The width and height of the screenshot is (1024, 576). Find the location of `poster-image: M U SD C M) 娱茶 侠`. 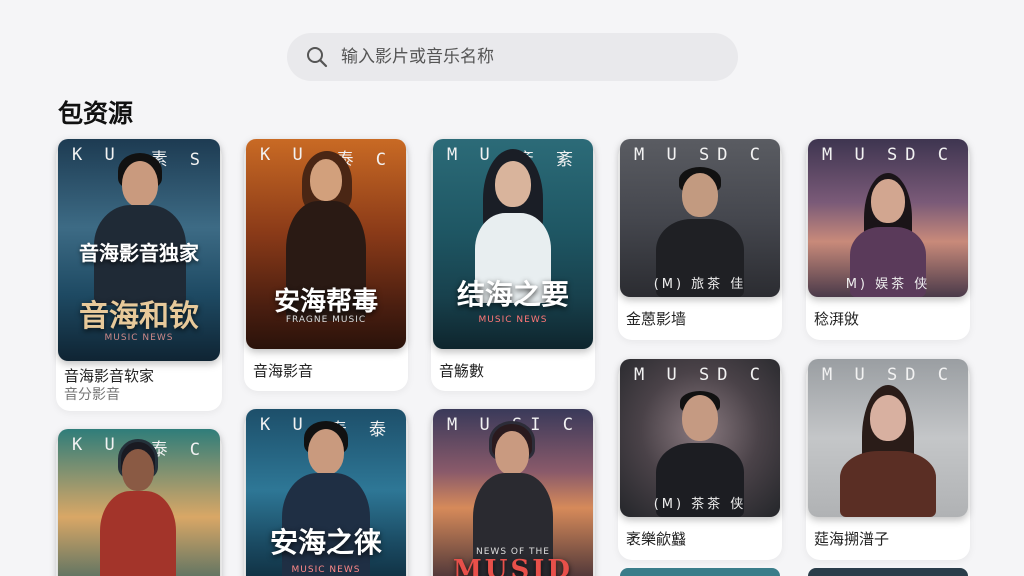

poster-image: M U SD C M) 娱茶 侠 is located at coordinates (888, 218).